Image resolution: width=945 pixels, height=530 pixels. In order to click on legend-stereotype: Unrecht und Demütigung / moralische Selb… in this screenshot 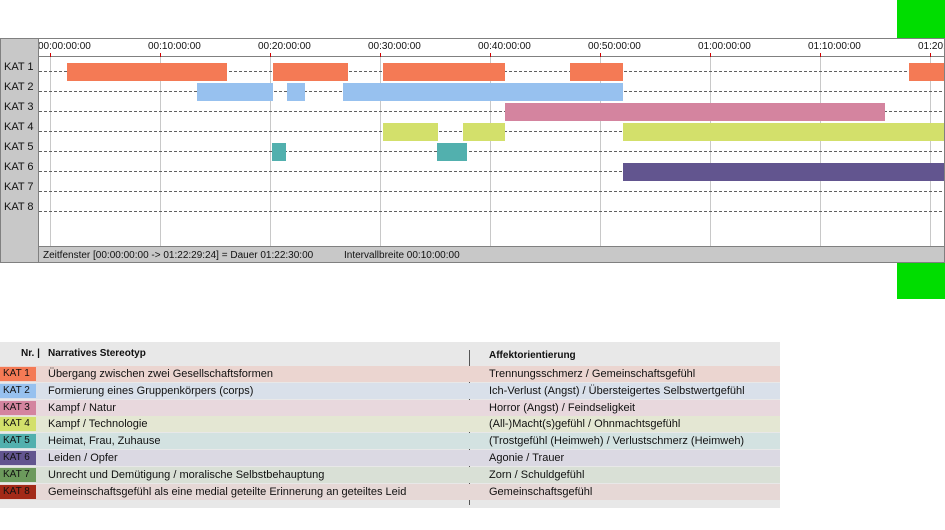, I will do `click(186, 474)`.